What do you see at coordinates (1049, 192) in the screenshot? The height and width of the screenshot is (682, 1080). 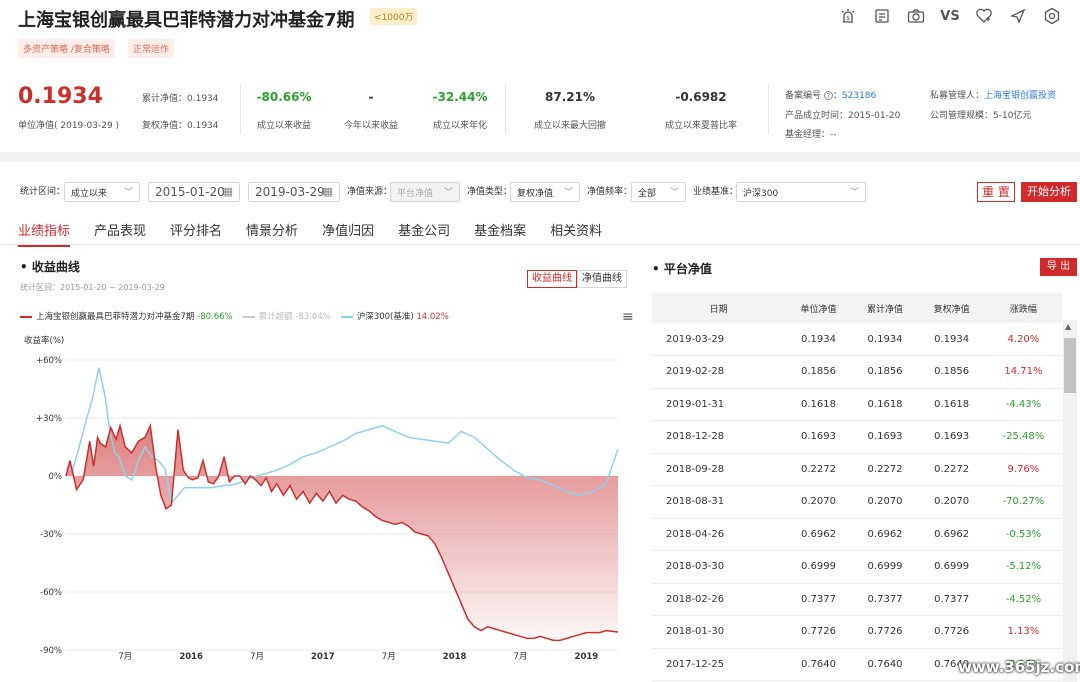 I see `start-analysis-button: 开始分析` at bounding box center [1049, 192].